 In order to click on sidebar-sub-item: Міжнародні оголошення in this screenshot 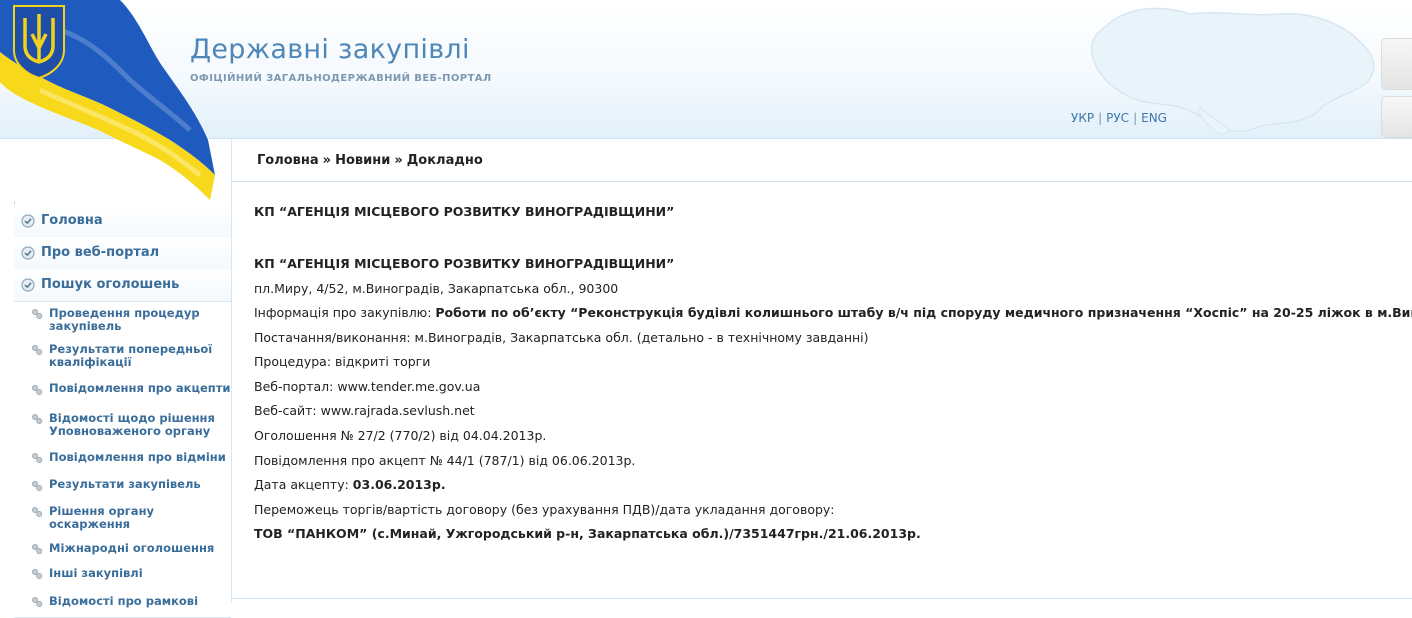, I will do `click(122, 549)`.